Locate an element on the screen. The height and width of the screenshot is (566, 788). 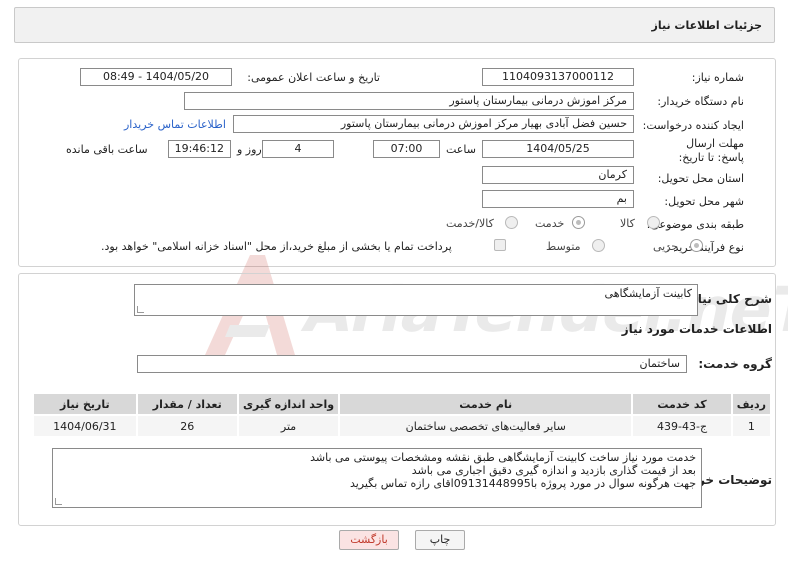
province-field: کرمان is located at coordinates (558, 175).